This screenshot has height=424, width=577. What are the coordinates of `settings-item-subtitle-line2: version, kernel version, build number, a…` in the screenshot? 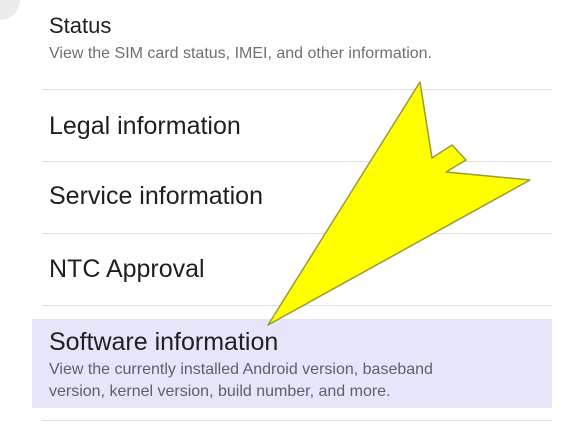 It's located at (220, 391).